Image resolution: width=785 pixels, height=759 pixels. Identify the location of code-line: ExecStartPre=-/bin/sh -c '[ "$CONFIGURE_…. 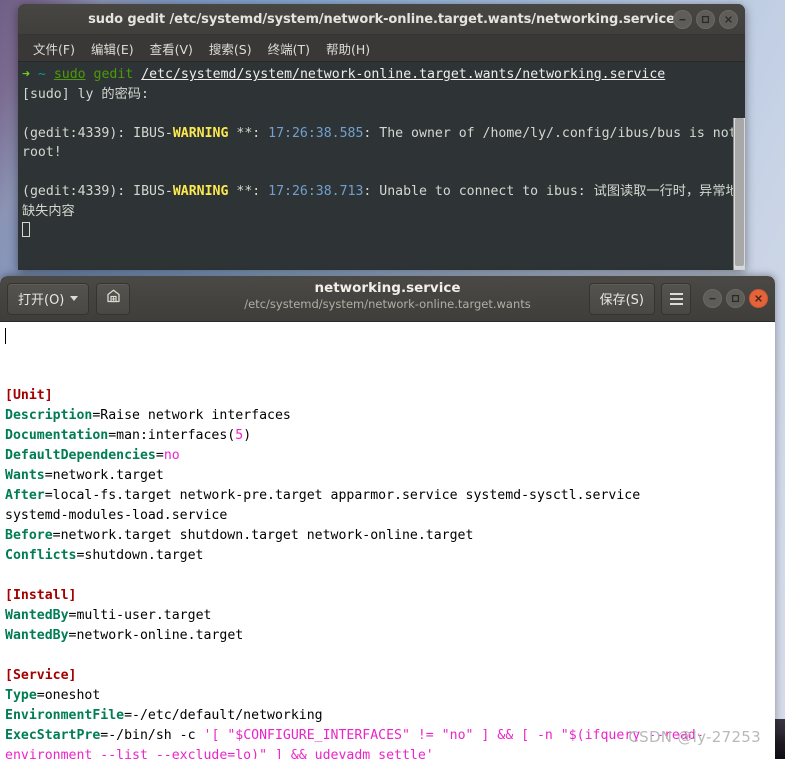
(354, 743).